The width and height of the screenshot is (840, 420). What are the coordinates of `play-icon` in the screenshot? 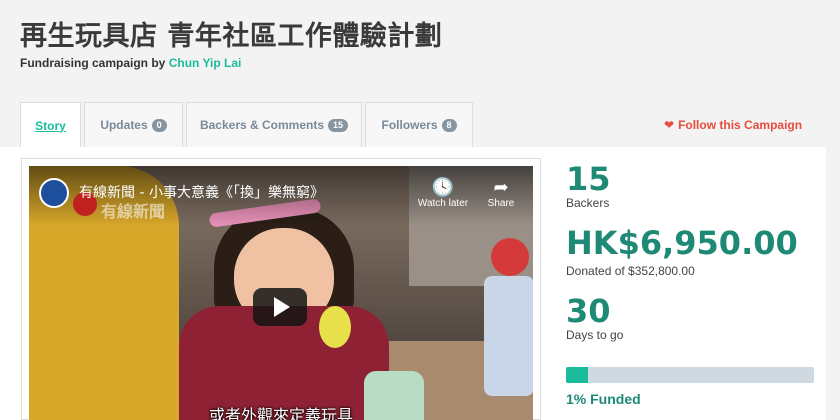 It's located at (282, 307).